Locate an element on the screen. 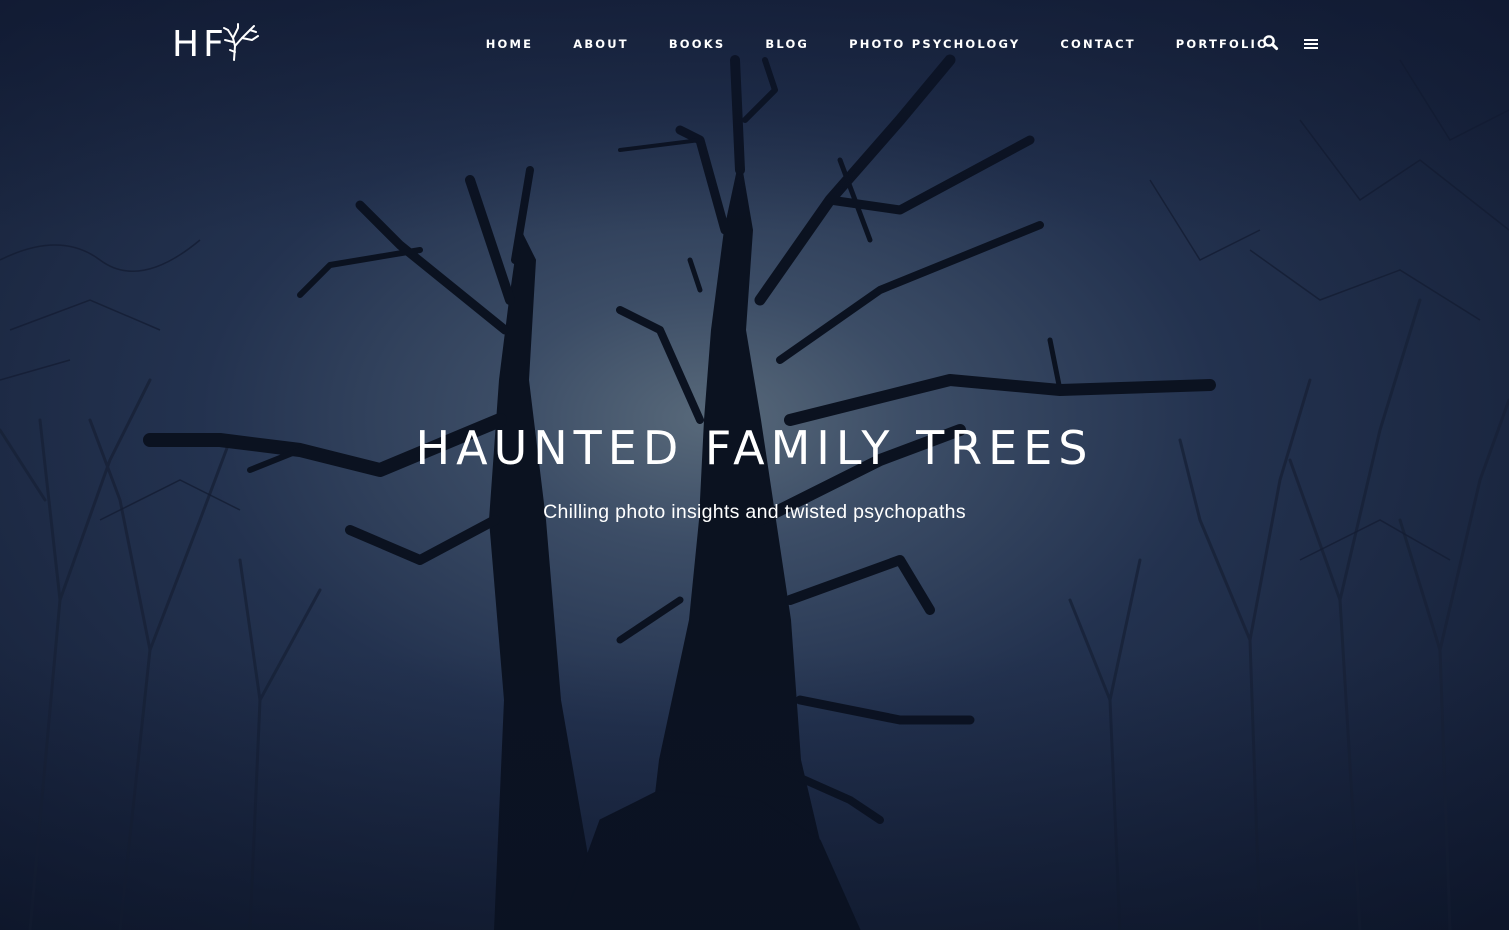  nav-item-home: HOME is located at coordinates (510, 44).